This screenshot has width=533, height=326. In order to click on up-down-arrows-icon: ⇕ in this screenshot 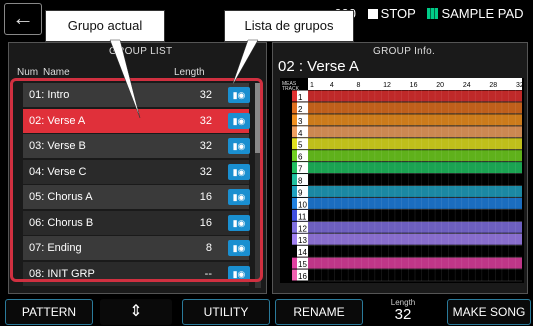, I will do `click(136, 312)`.